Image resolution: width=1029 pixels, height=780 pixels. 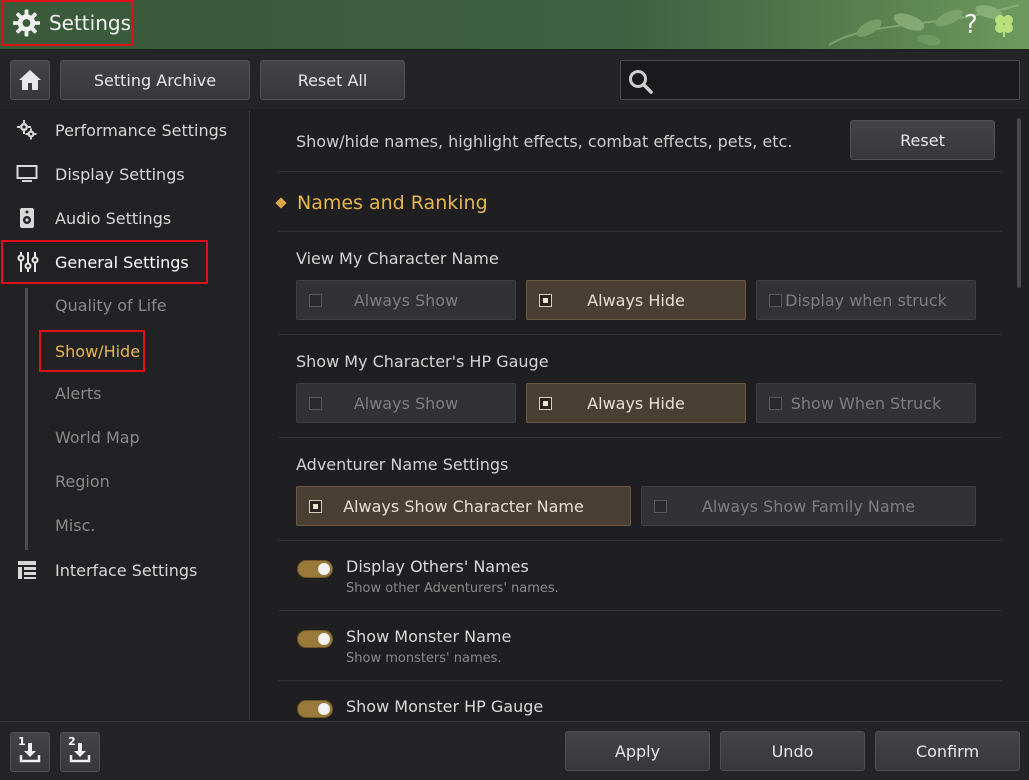 I want to click on submenu-item-region: Region, so click(x=82, y=481).